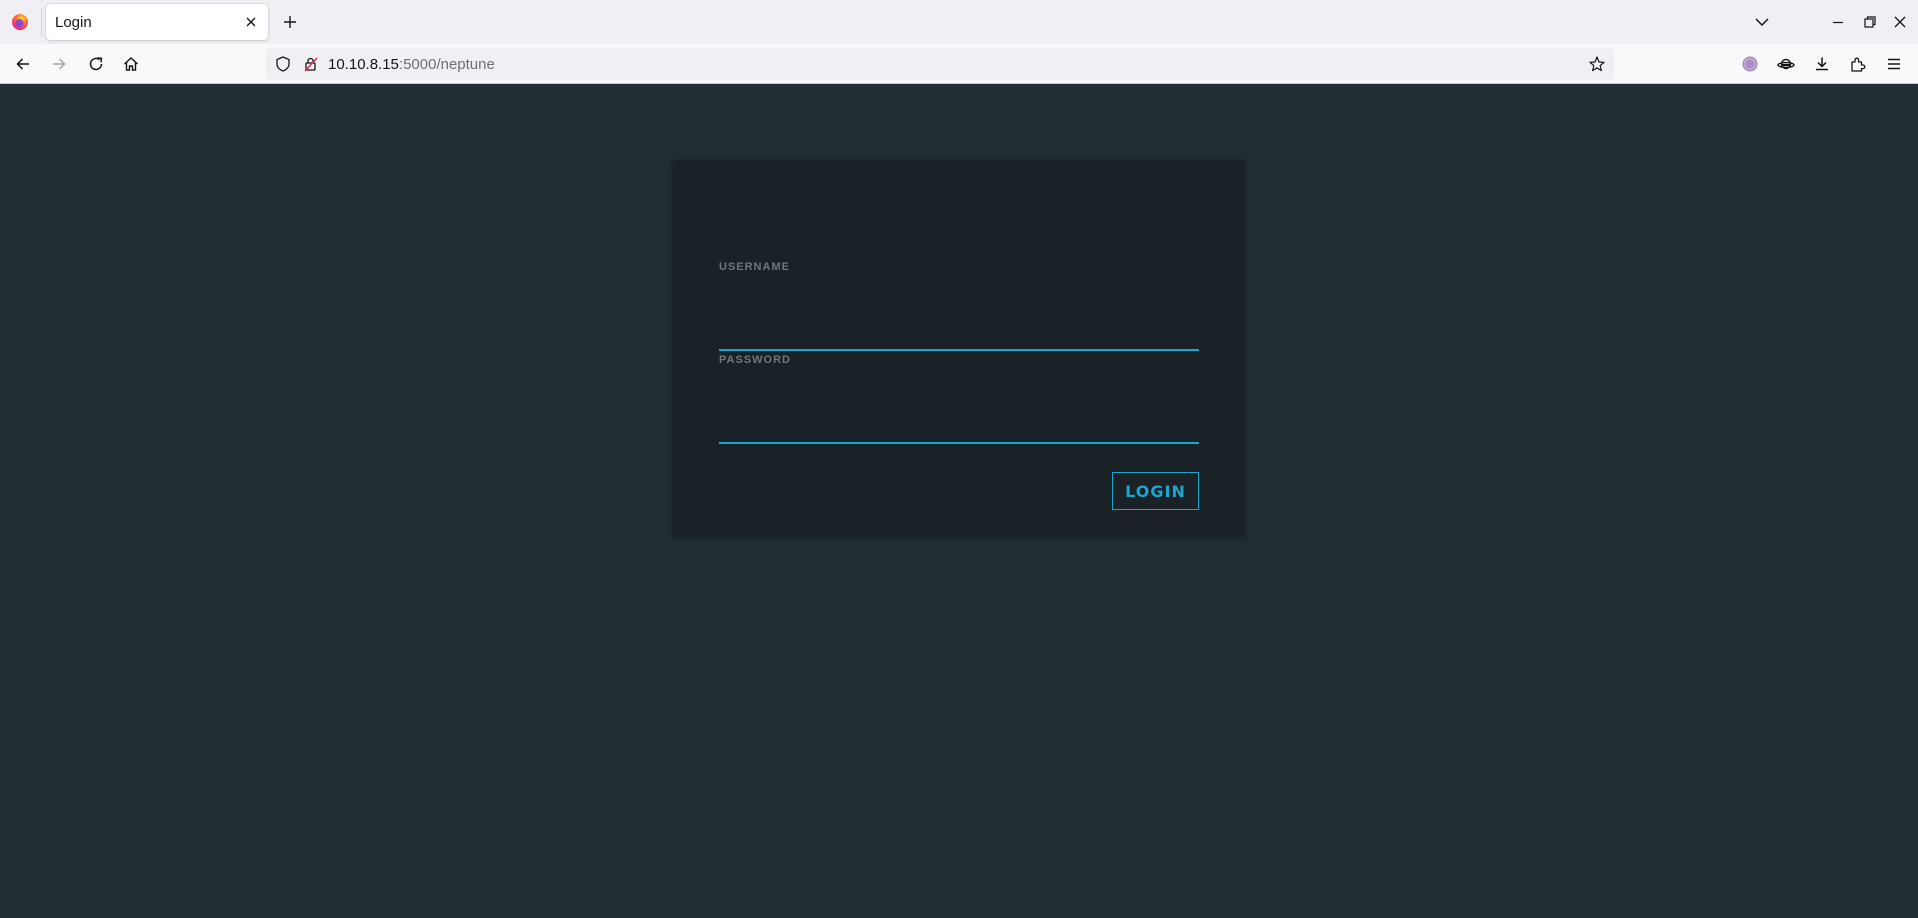  Describe the element at coordinates (1894, 64) in the screenshot. I see `menu-icon` at that location.